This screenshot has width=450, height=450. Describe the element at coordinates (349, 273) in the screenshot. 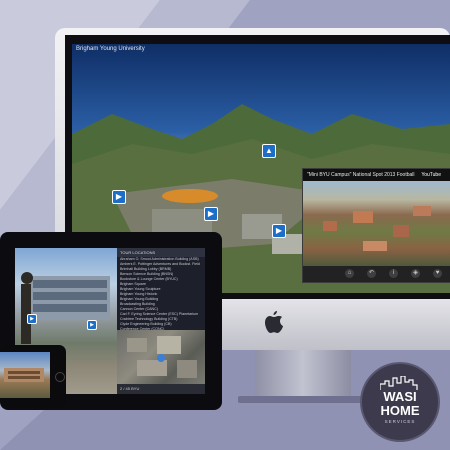

I see `home-icon: ⌂` at that location.